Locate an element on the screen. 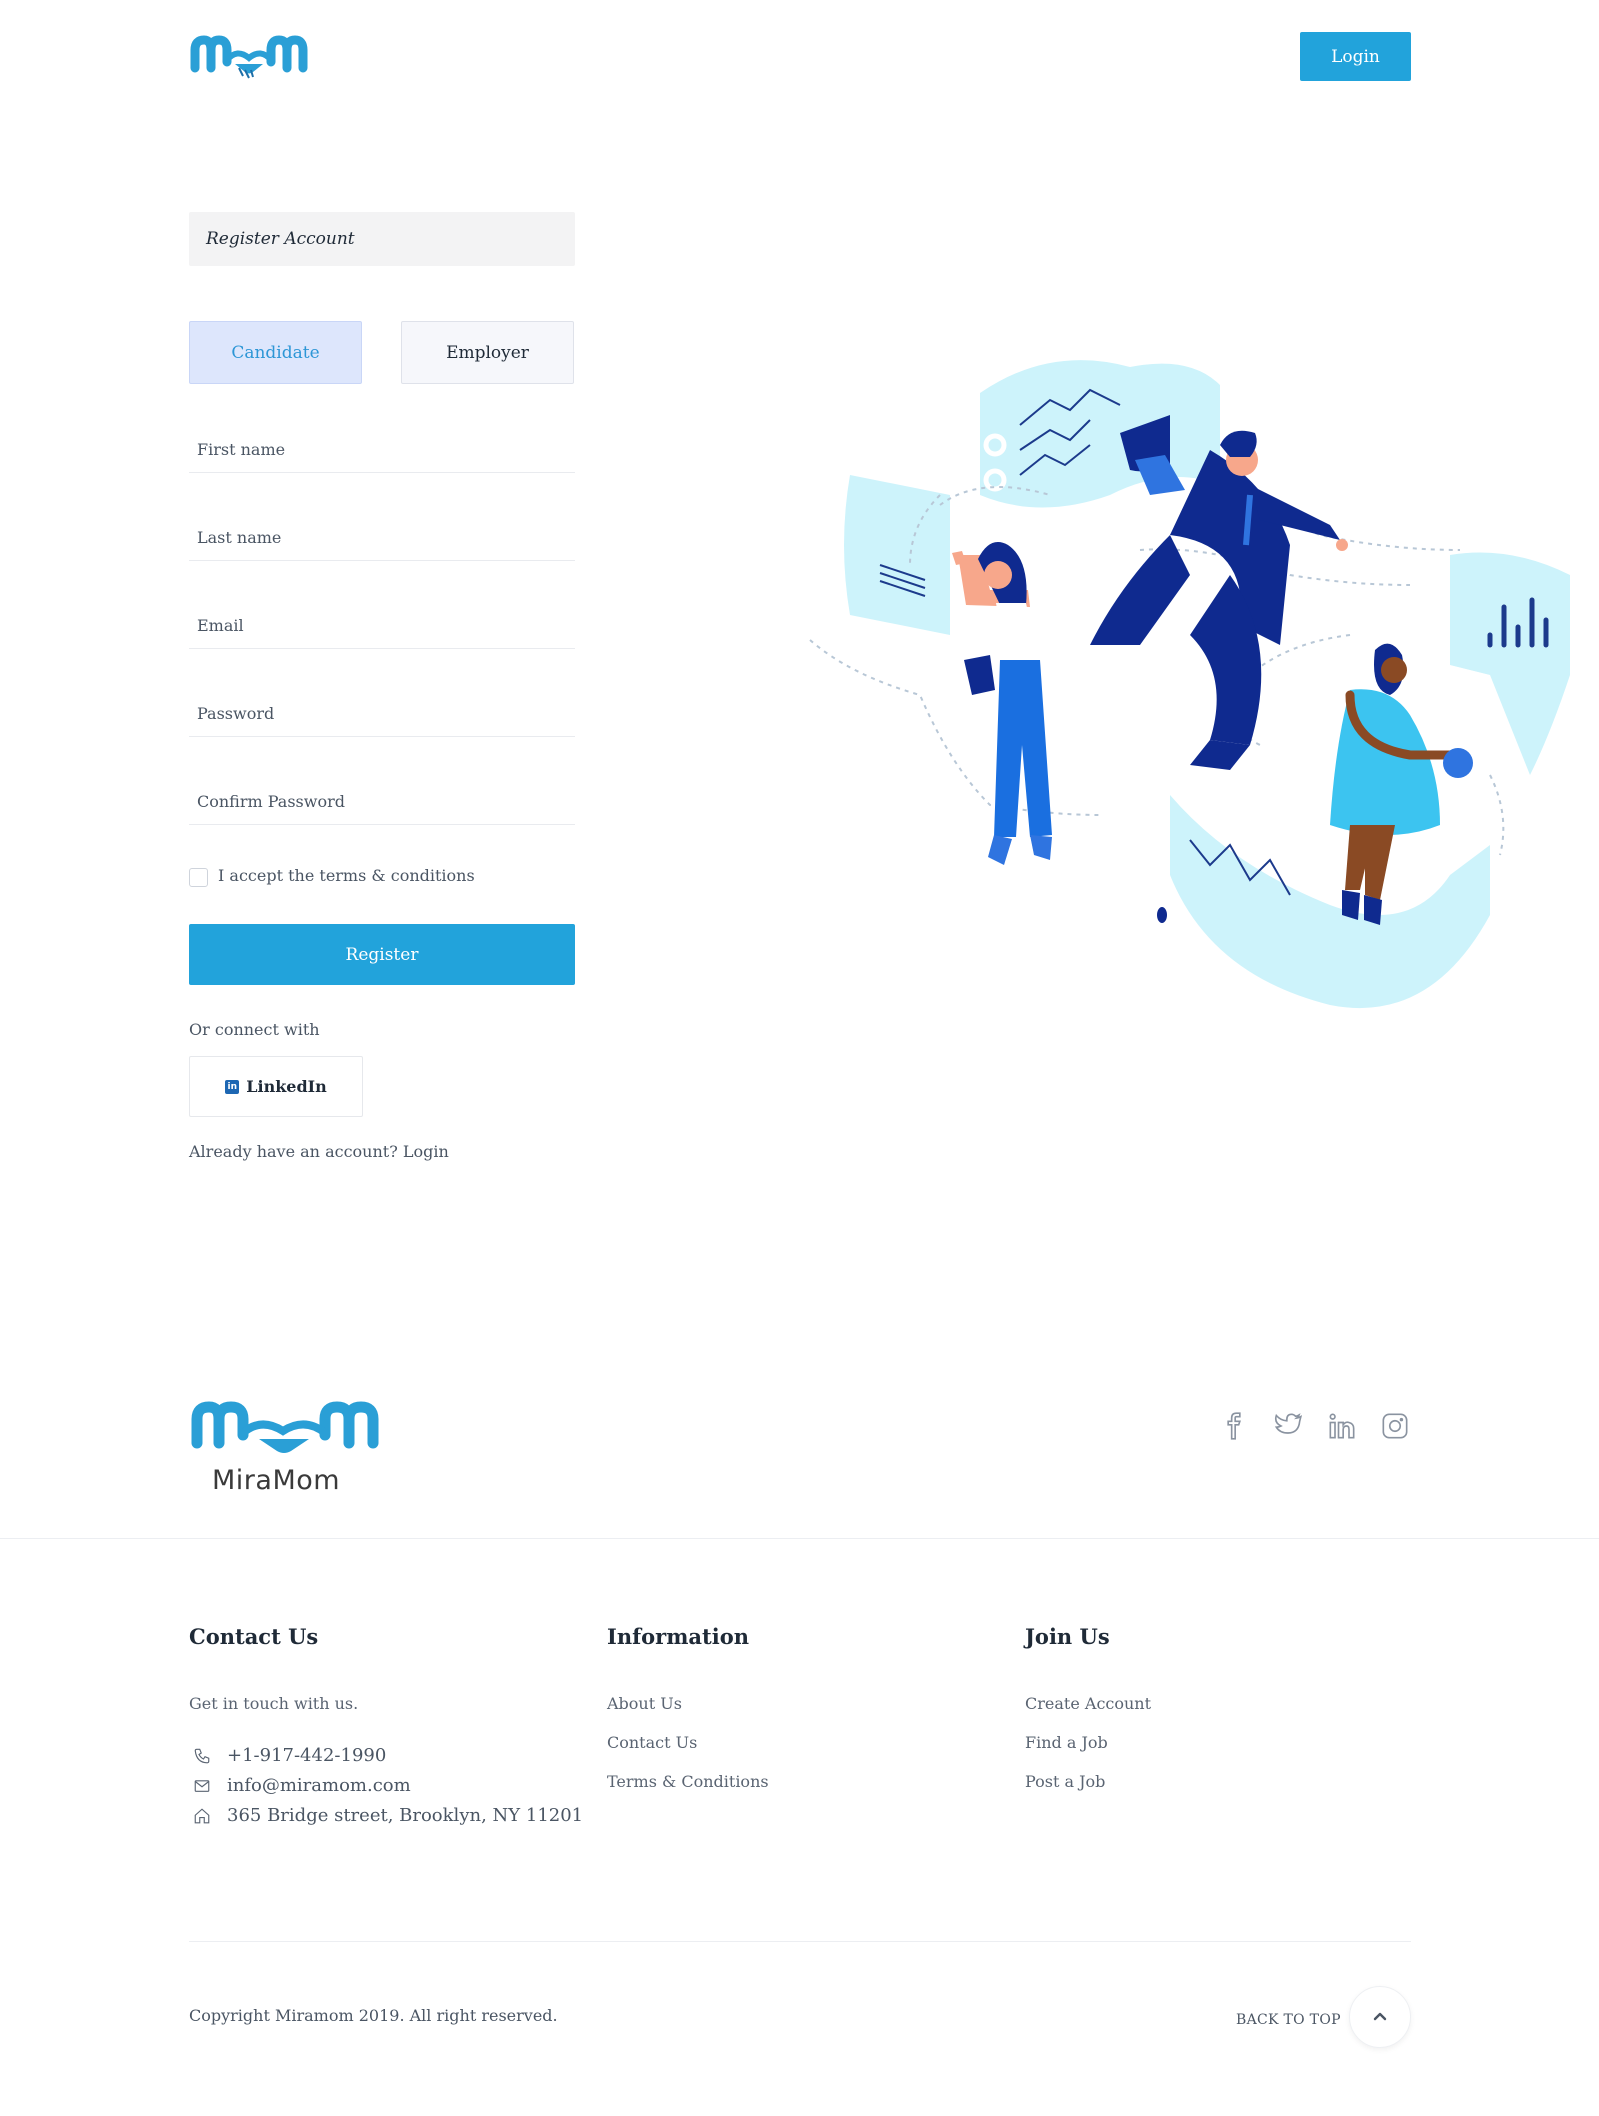  facebook-icon is located at coordinates (1234, 1426).